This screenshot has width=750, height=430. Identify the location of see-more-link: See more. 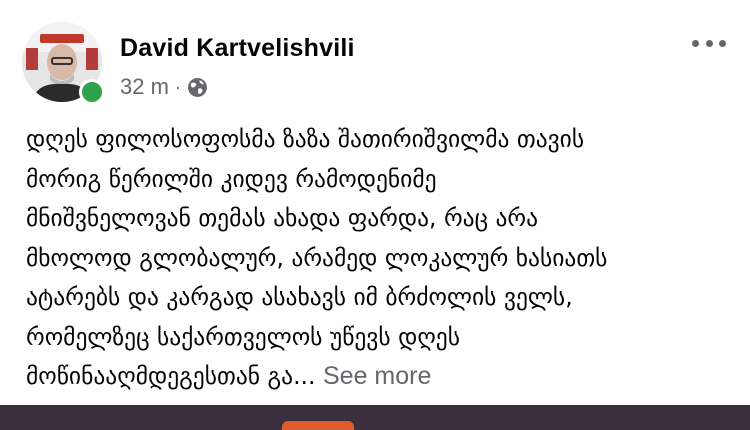
(377, 376).